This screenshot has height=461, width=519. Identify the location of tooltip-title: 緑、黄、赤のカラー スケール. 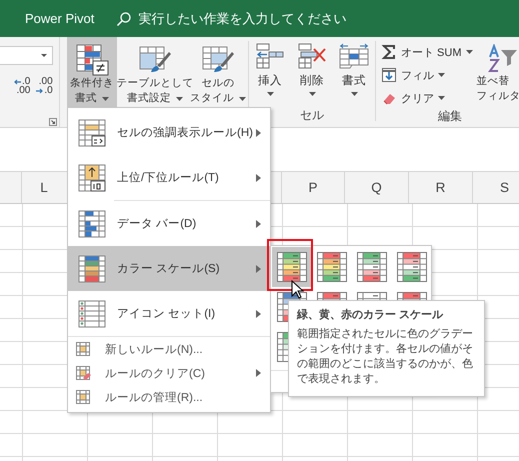
(370, 315).